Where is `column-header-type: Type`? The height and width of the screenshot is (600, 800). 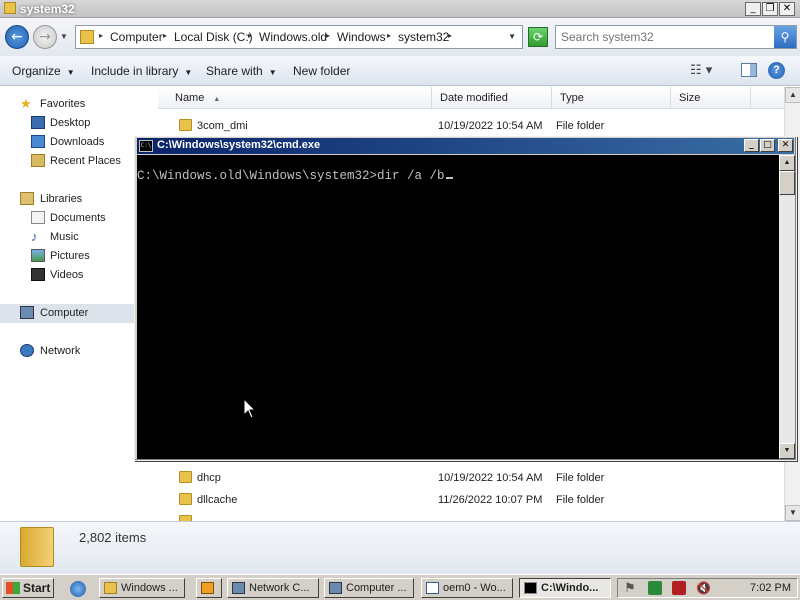
column-header-type: Type is located at coordinates (611, 98).